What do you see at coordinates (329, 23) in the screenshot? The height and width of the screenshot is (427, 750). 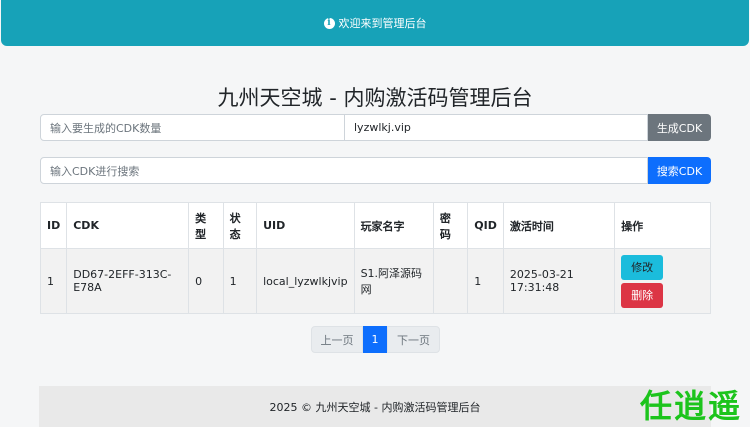 I see `info-circle-icon: i` at bounding box center [329, 23].